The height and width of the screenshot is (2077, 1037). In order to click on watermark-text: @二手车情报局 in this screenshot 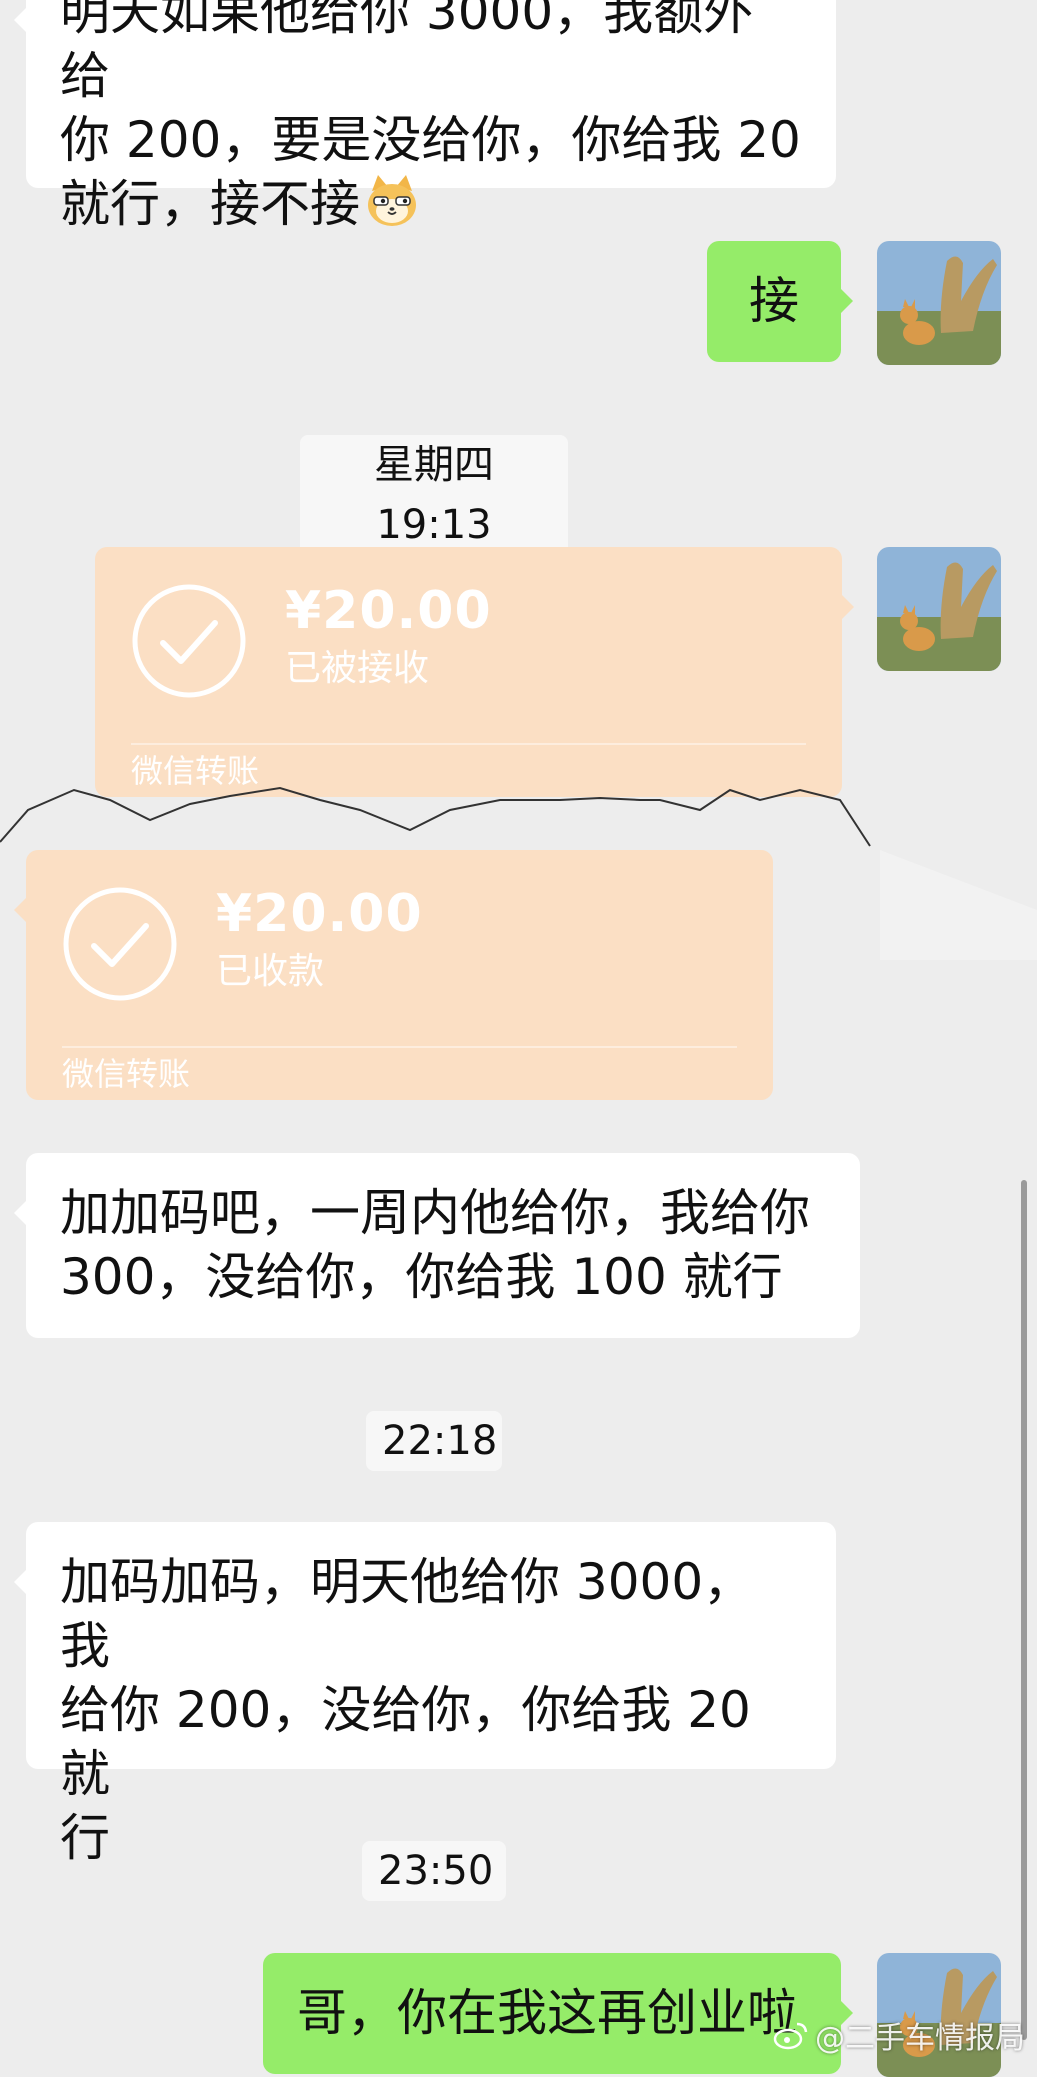, I will do `click(920, 2038)`.